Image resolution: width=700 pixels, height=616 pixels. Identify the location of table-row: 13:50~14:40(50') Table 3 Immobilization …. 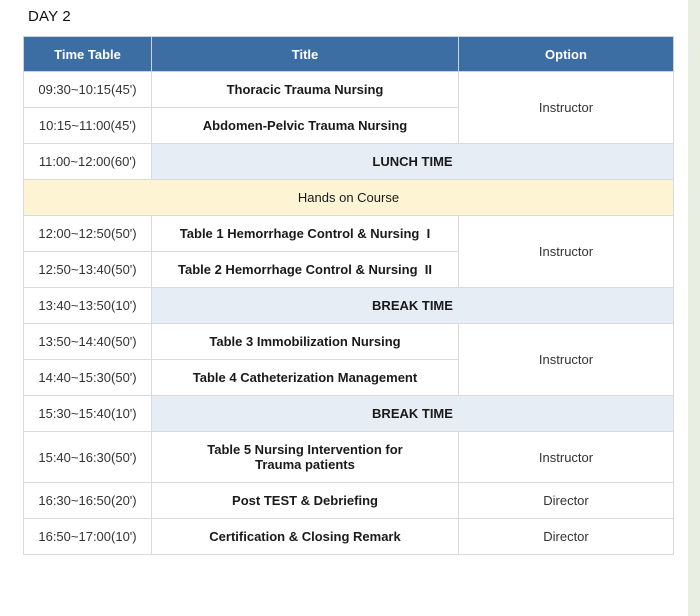
(348, 359).